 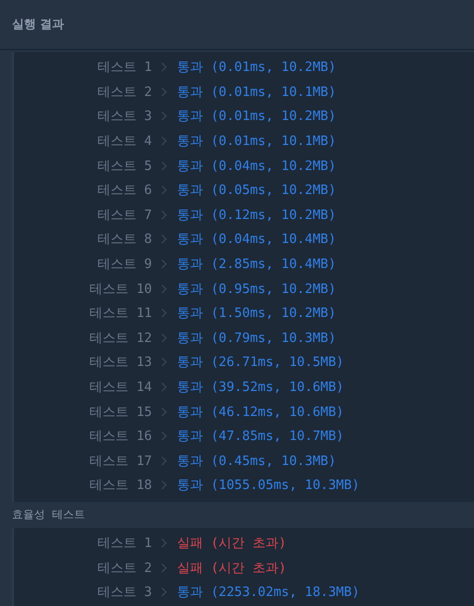 I want to click on test-result: 통과 (0.95ms, 10.2MB), so click(x=256, y=289).